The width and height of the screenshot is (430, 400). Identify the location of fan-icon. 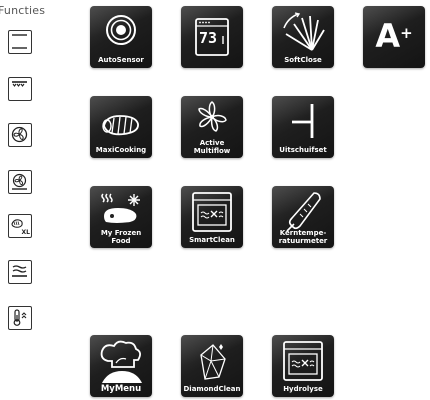
(20, 135).